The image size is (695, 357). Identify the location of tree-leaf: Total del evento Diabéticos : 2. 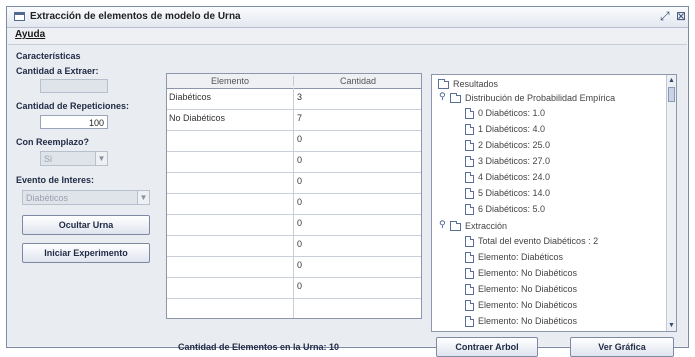
(538, 241).